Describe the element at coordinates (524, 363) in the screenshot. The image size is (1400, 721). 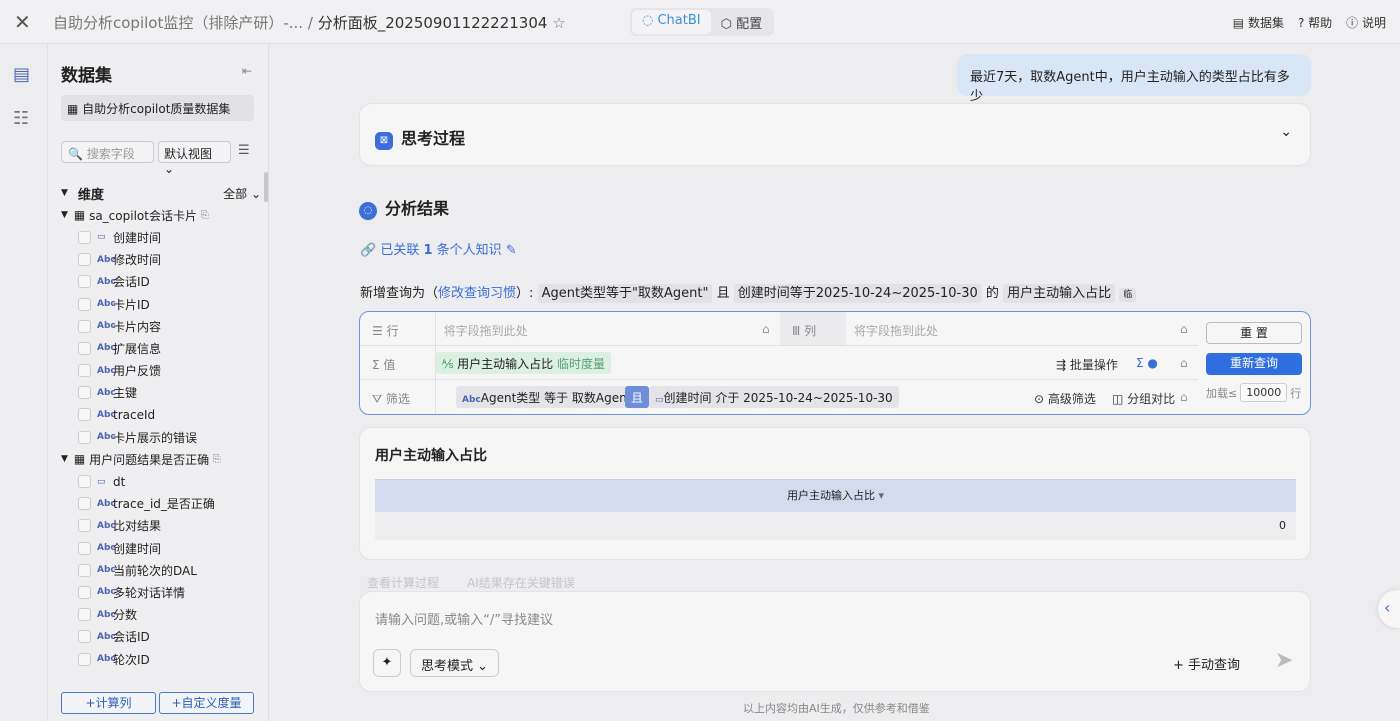
I see `measure-chip: ⅍ 用户主动输入占比 临时度量` at that location.